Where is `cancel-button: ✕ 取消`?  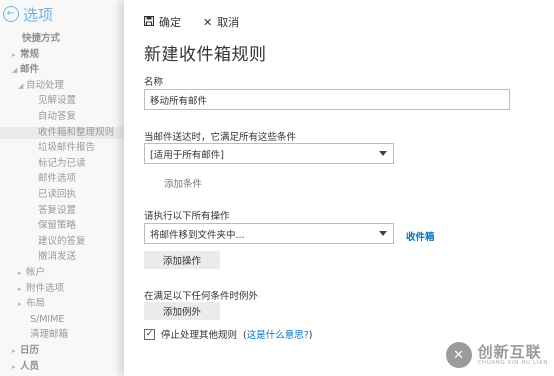 cancel-button: ✕ 取消 is located at coordinates (221, 22).